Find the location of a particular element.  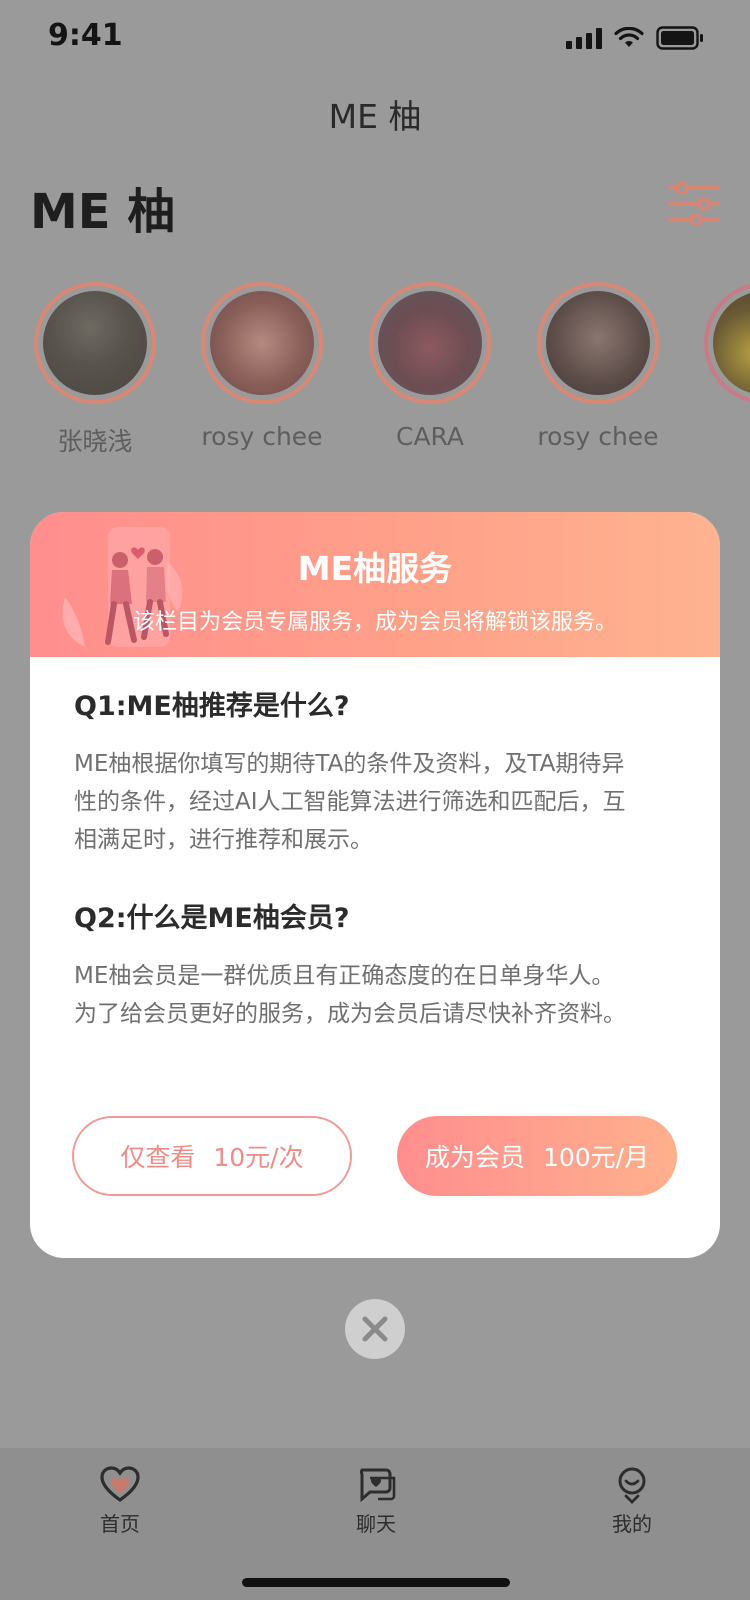

avatar-name: 张晓浅 is located at coordinates (95, 441).